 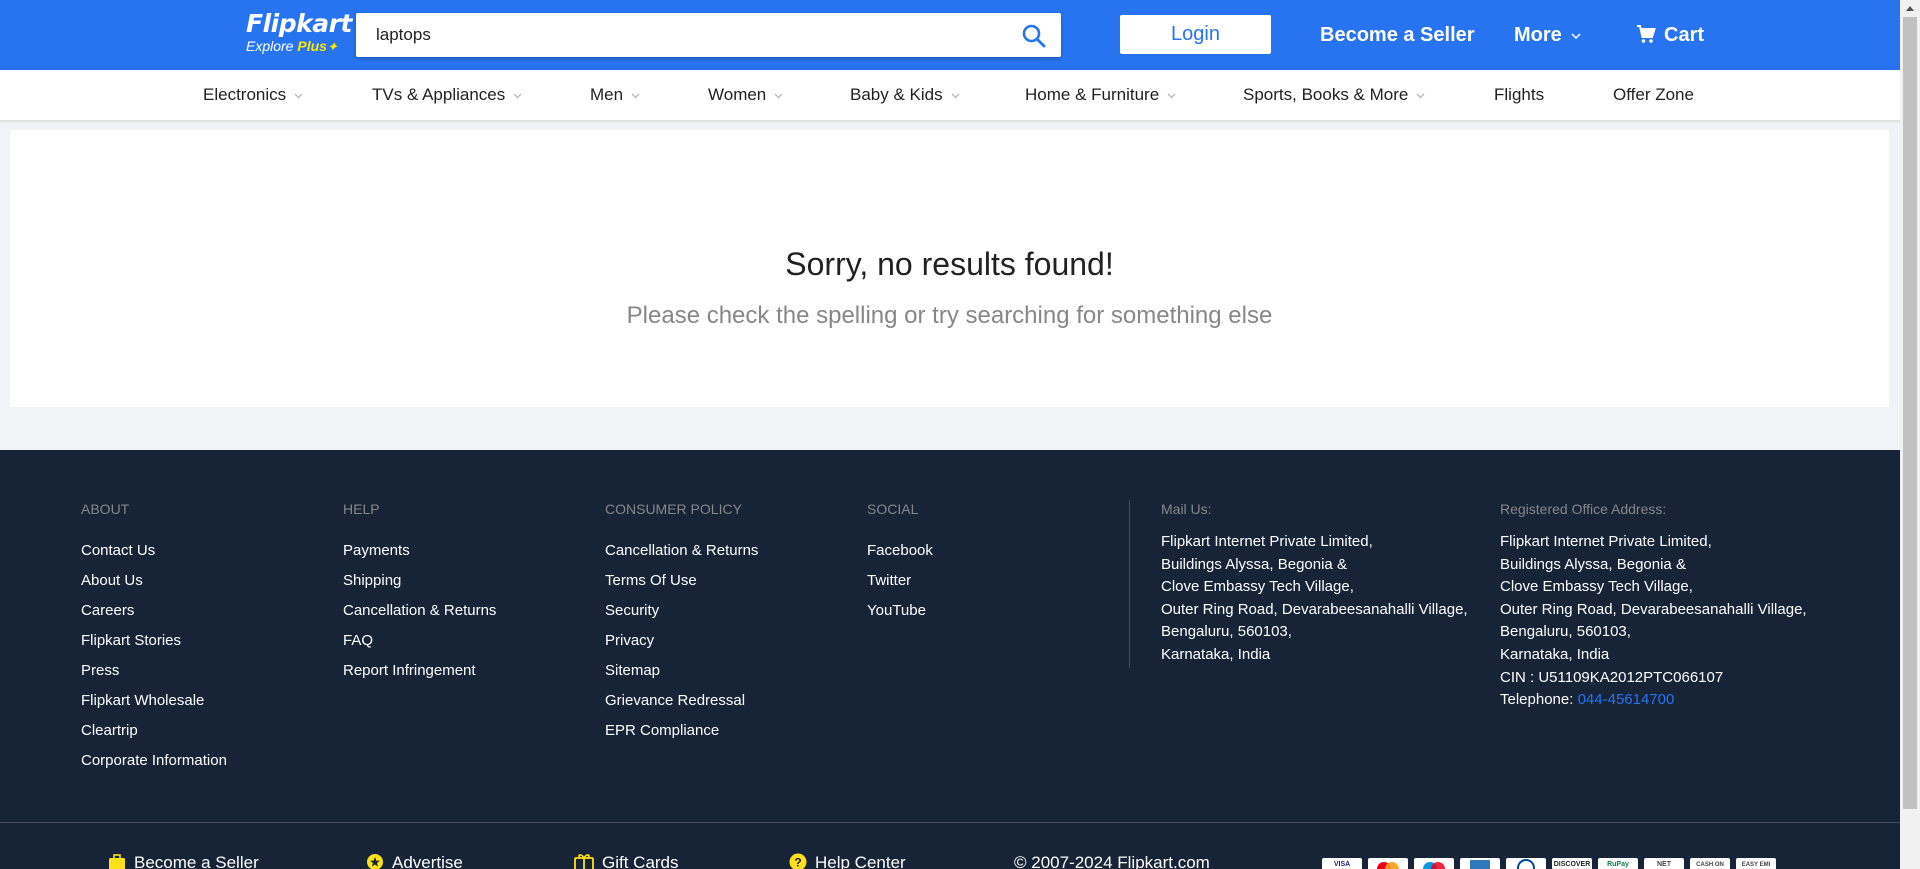 What do you see at coordinates (640, 861) in the screenshot?
I see `footer-gift-cards-label: Gift Cards` at bounding box center [640, 861].